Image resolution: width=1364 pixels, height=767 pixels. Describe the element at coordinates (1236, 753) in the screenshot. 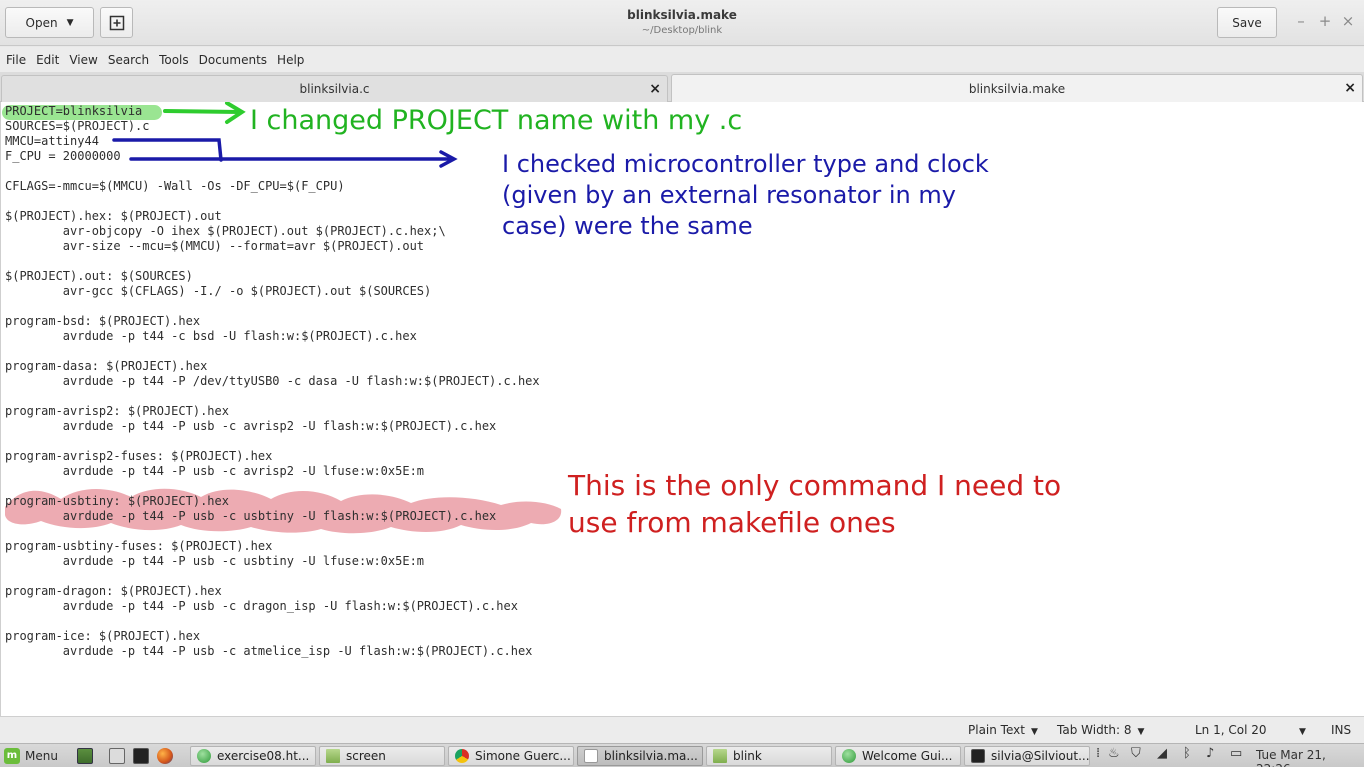

I see `battery-icon: ▭` at that location.